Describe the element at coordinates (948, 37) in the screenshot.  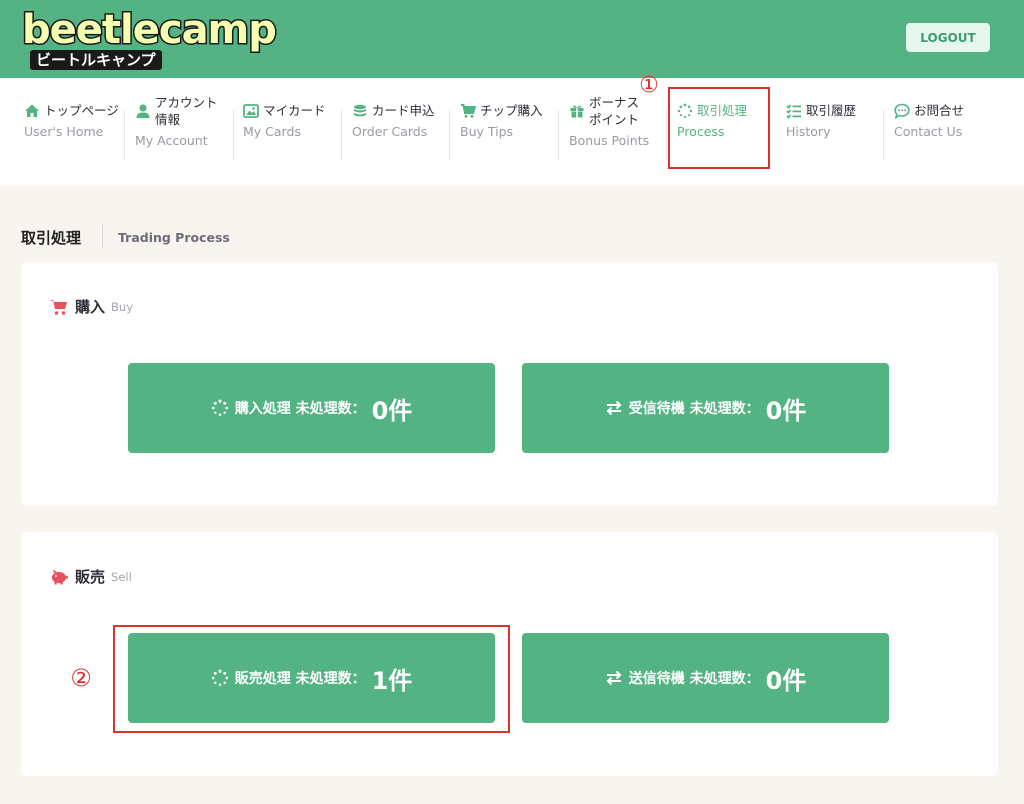
I see `logout-button: LOGOUT` at that location.